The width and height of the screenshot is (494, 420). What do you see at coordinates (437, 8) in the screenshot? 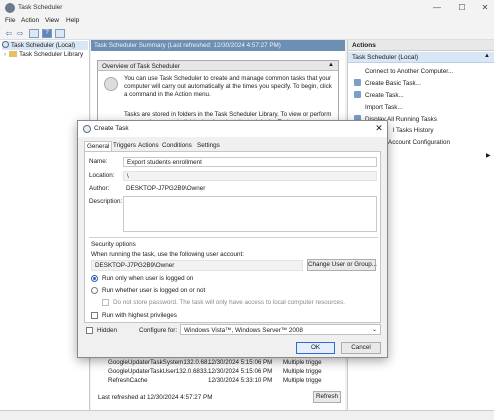
I see `minimize-button: —` at bounding box center [437, 8].